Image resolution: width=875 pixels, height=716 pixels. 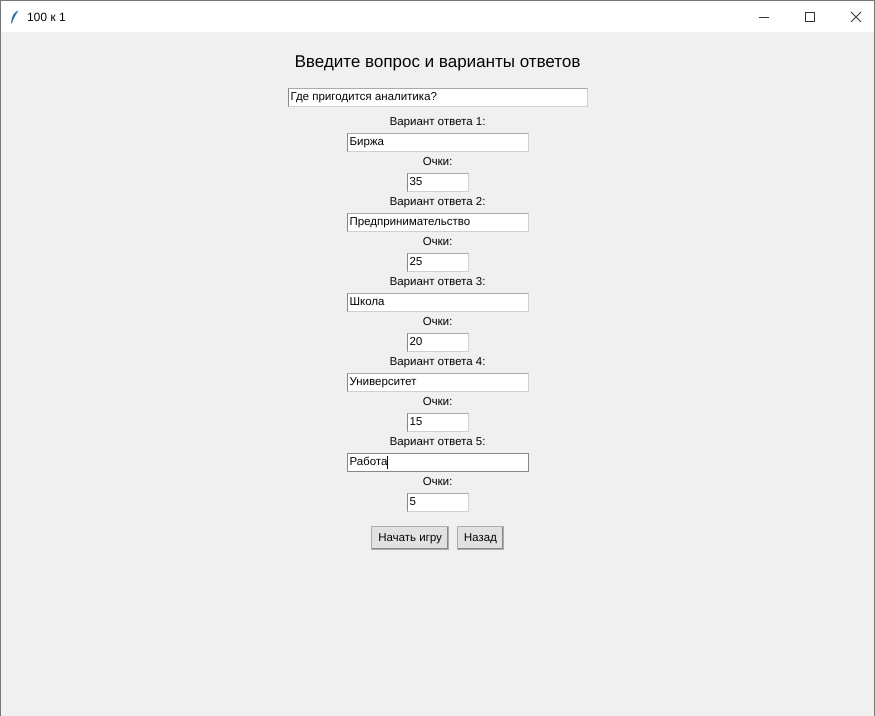 What do you see at coordinates (438, 282) in the screenshot?
I see `answer-label: Вариант ответа 3:` at bounding box center [438, 282].